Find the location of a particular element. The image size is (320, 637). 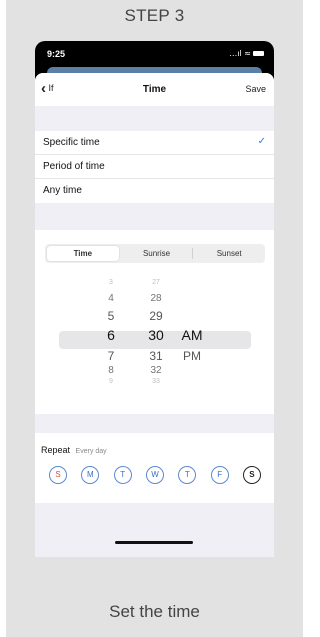

picker-value: 6 is located at coordinates (111, 335).